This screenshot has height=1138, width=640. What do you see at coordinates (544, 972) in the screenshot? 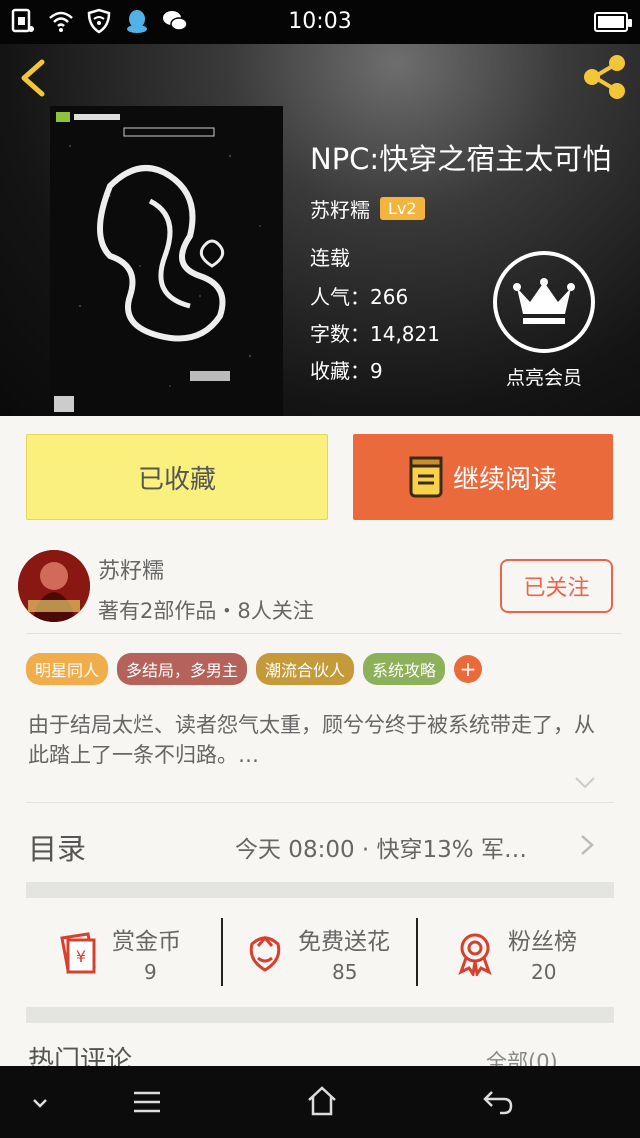
I see `fan-ranking-value: 20` at bounding box center [544, 972].